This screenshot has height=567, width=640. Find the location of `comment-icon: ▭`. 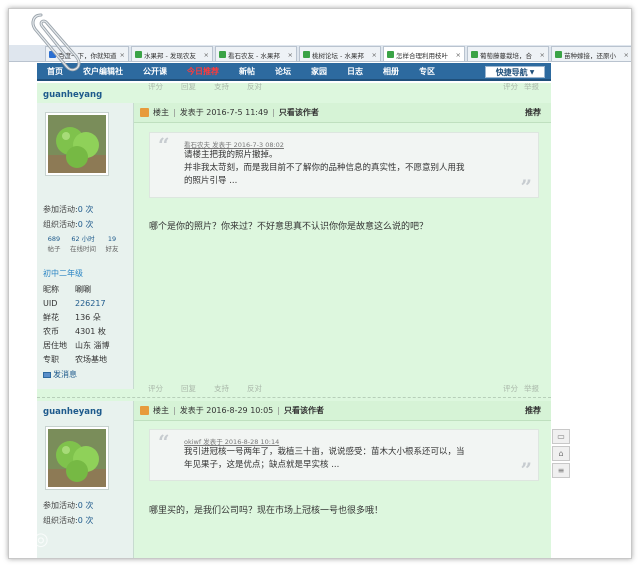

comment-icon: ▭ is located at coordinates (561, 436).